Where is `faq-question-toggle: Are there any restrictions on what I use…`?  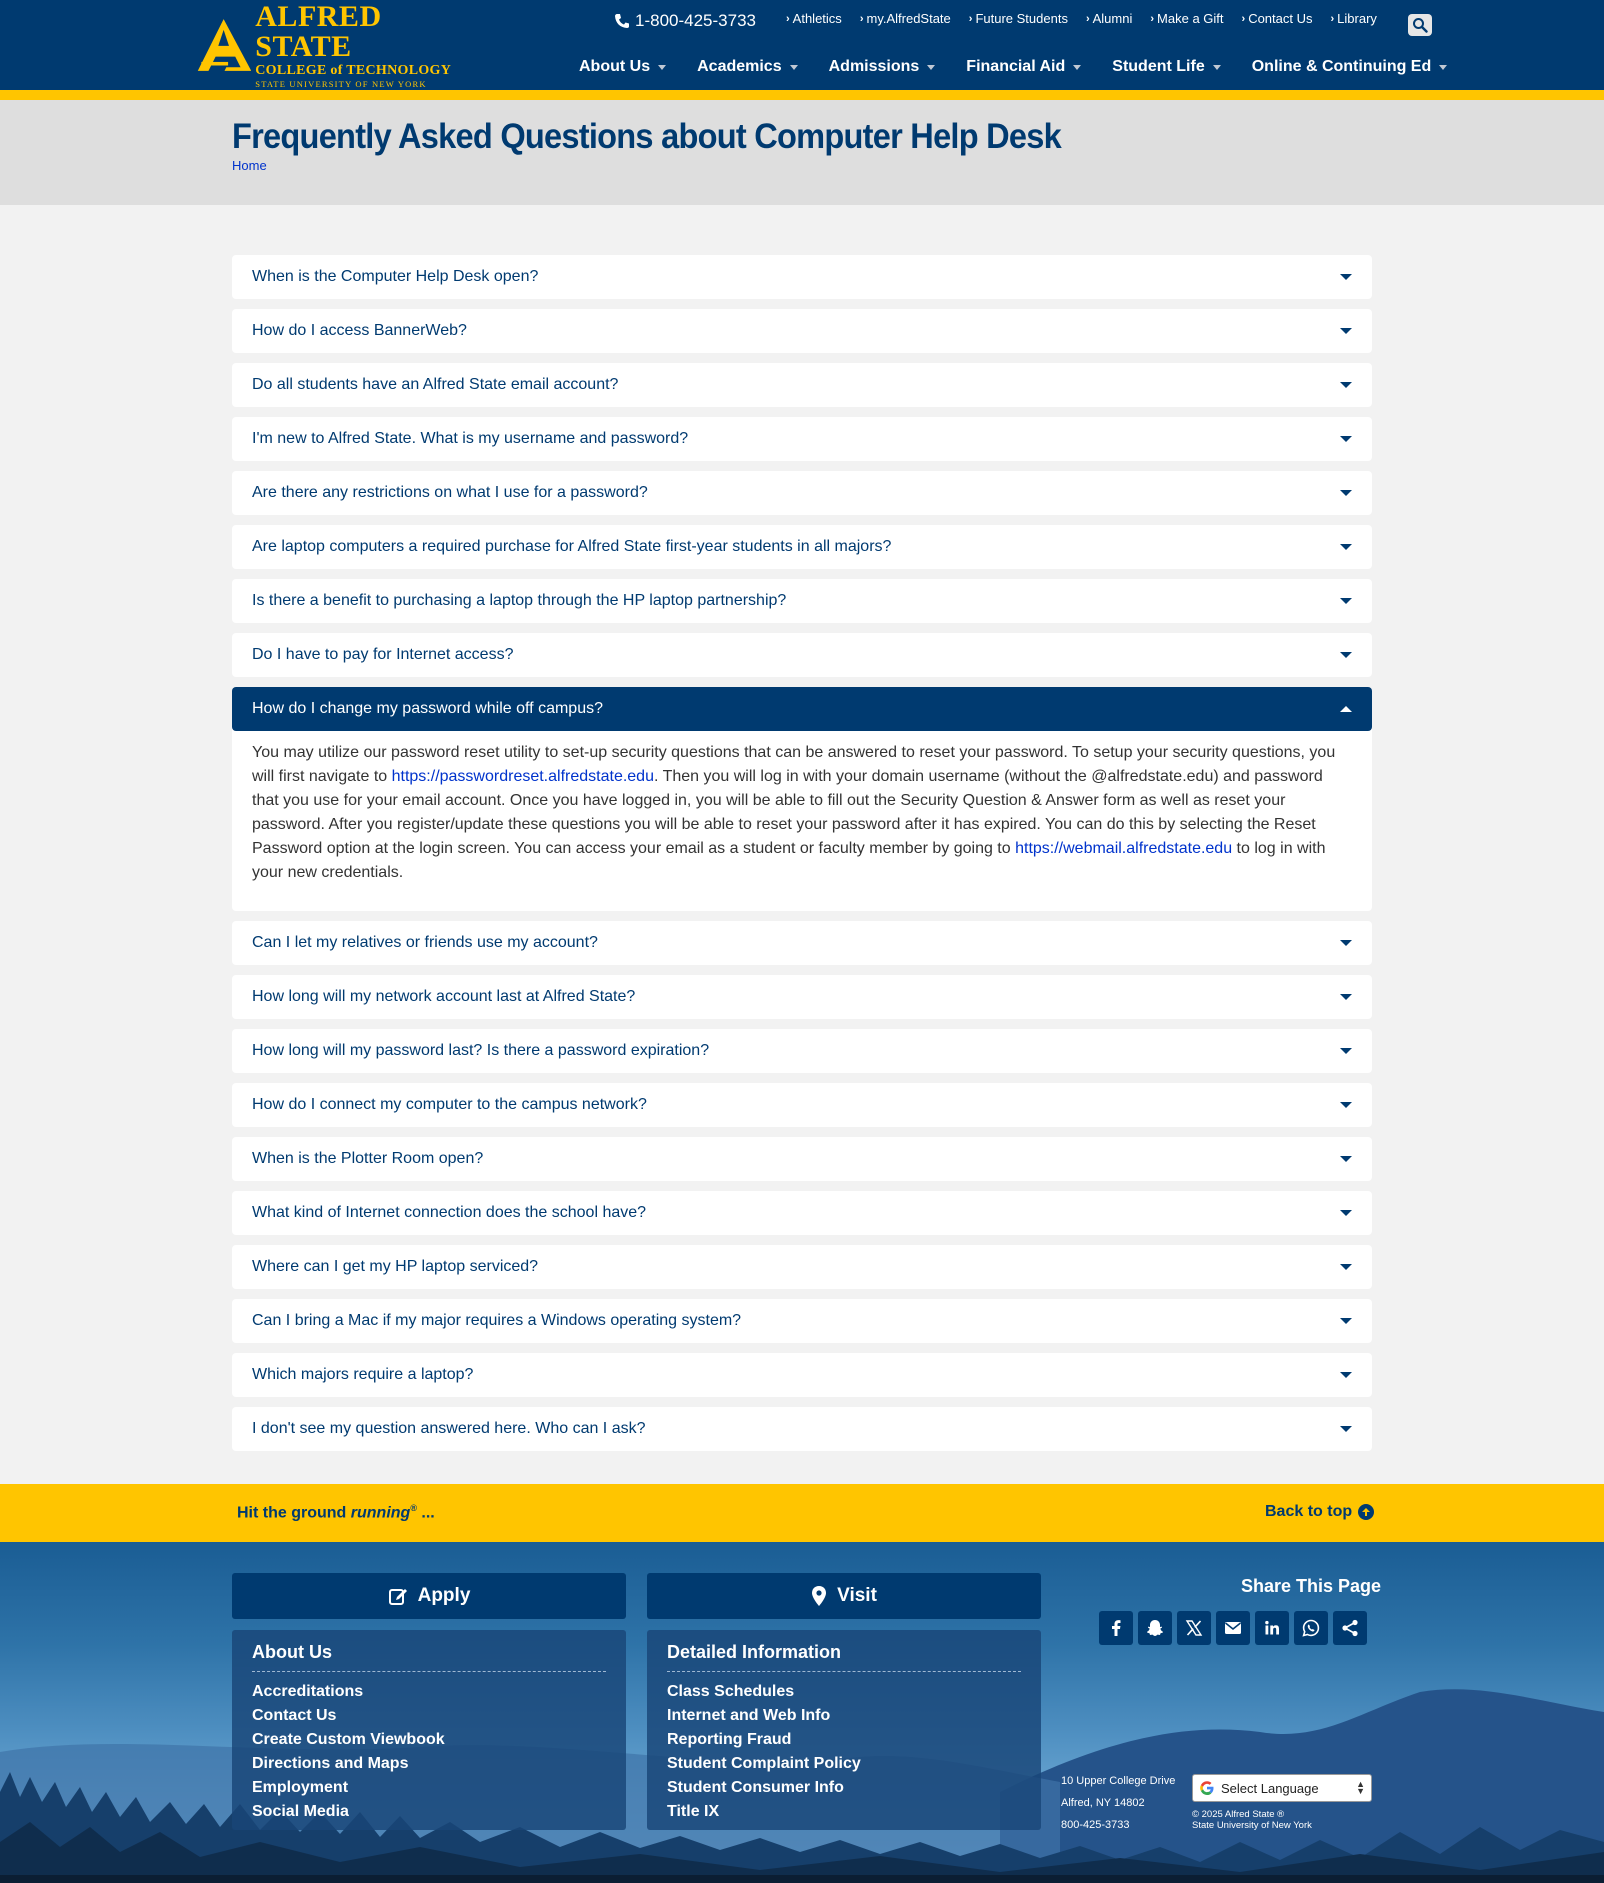
faq-question-toggle: Are there any restrictions on what I use… is located at coordinates (802, 493).